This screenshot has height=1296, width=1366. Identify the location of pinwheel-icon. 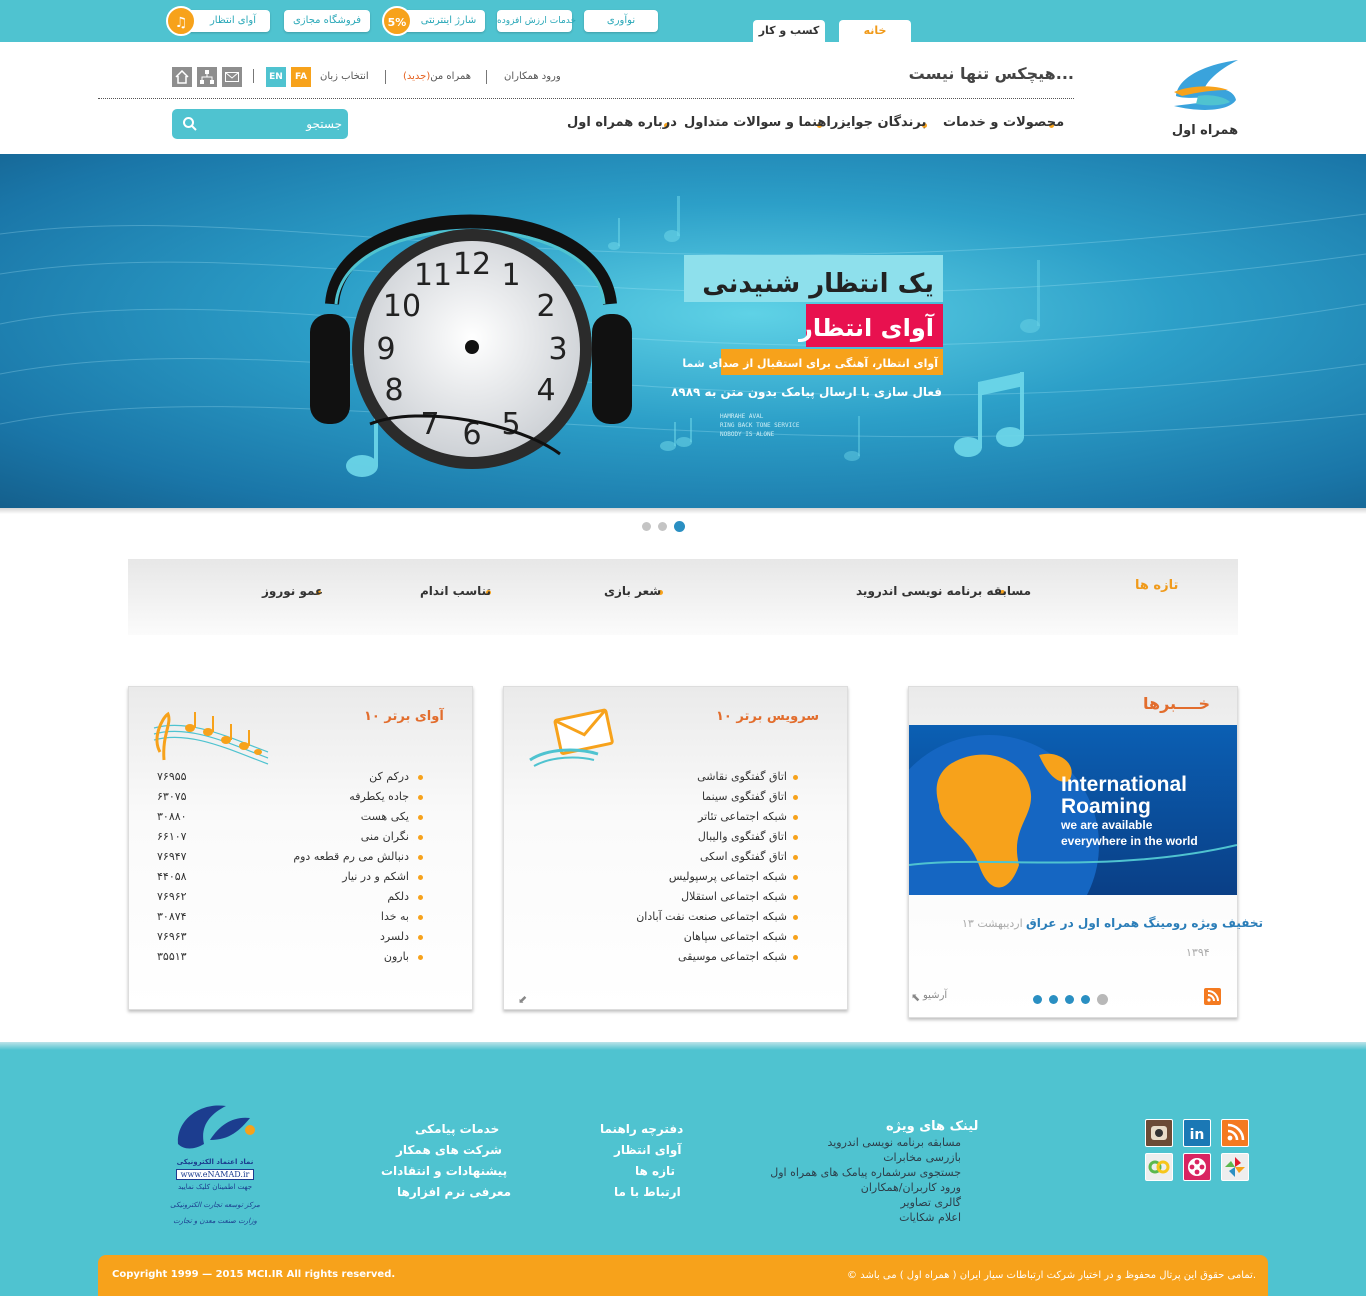
(1235, 1167).